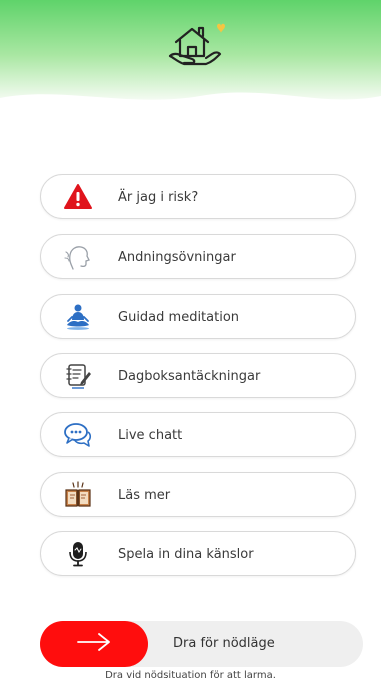  I want to click on emergency-hint: Dra vid nödsituation för att larma., so click(190, 675).